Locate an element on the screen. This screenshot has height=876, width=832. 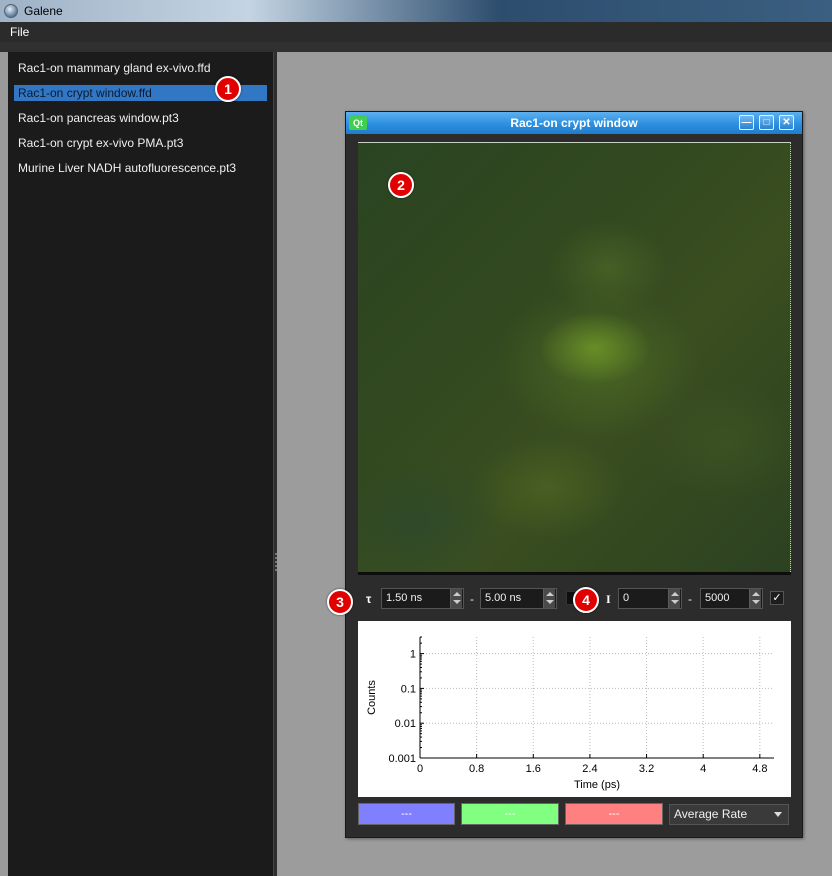
mode-select-value: Average Rate is located at coordinates (711, 814).